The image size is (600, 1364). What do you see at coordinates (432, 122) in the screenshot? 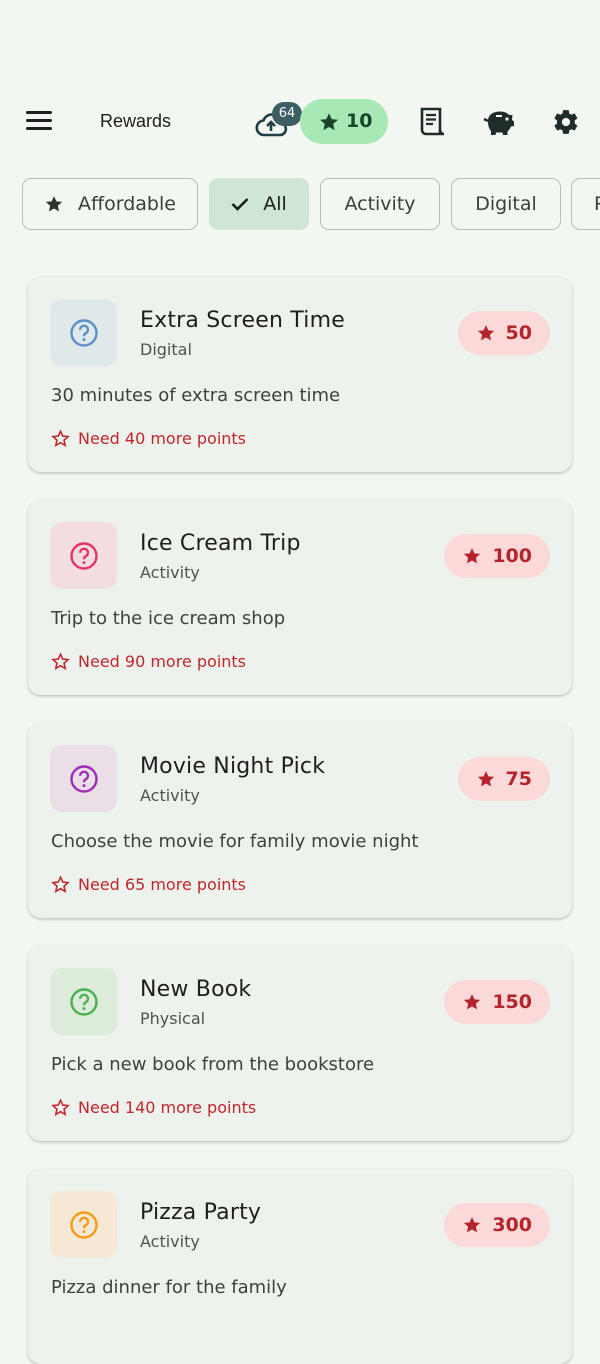
I see `receipt-icon` at bounding box center [432, 122].